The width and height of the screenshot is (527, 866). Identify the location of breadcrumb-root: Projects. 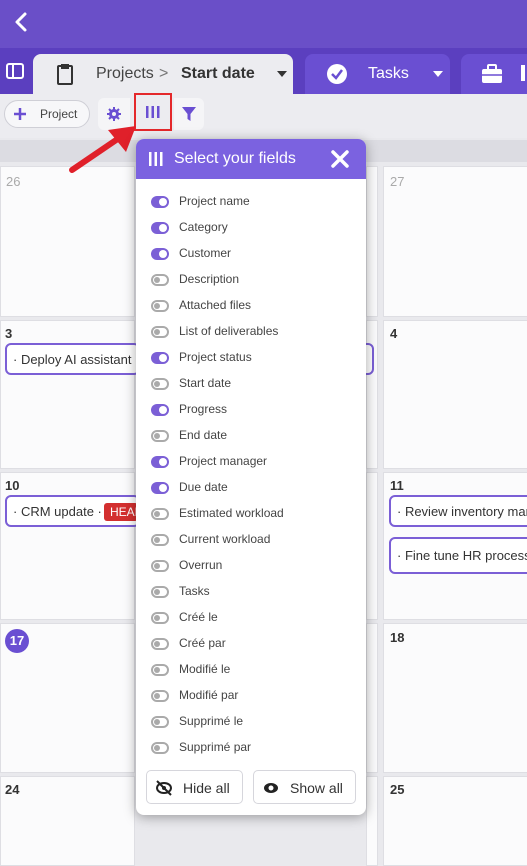
(125, 74).